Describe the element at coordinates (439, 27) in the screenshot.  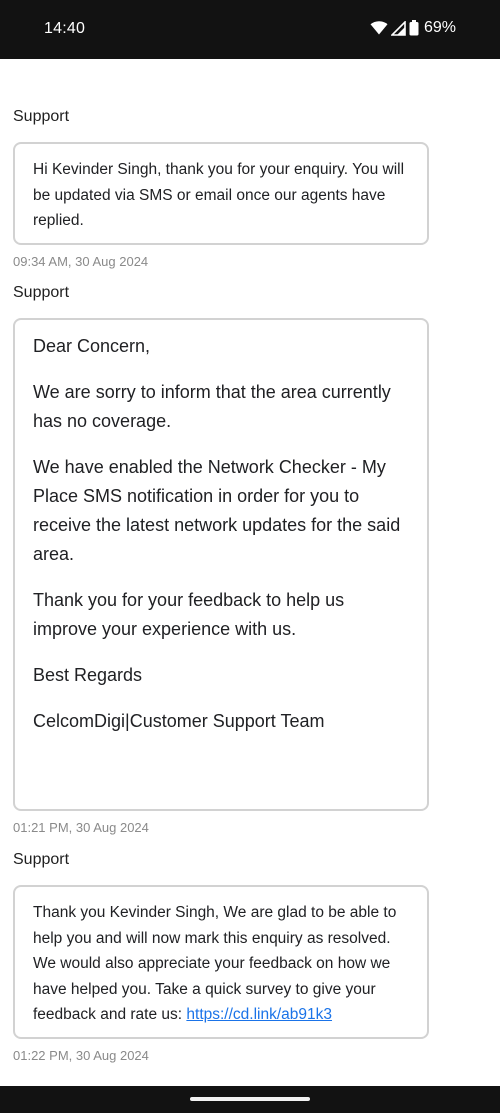
I see `battery-percentage: 69%` at that location.